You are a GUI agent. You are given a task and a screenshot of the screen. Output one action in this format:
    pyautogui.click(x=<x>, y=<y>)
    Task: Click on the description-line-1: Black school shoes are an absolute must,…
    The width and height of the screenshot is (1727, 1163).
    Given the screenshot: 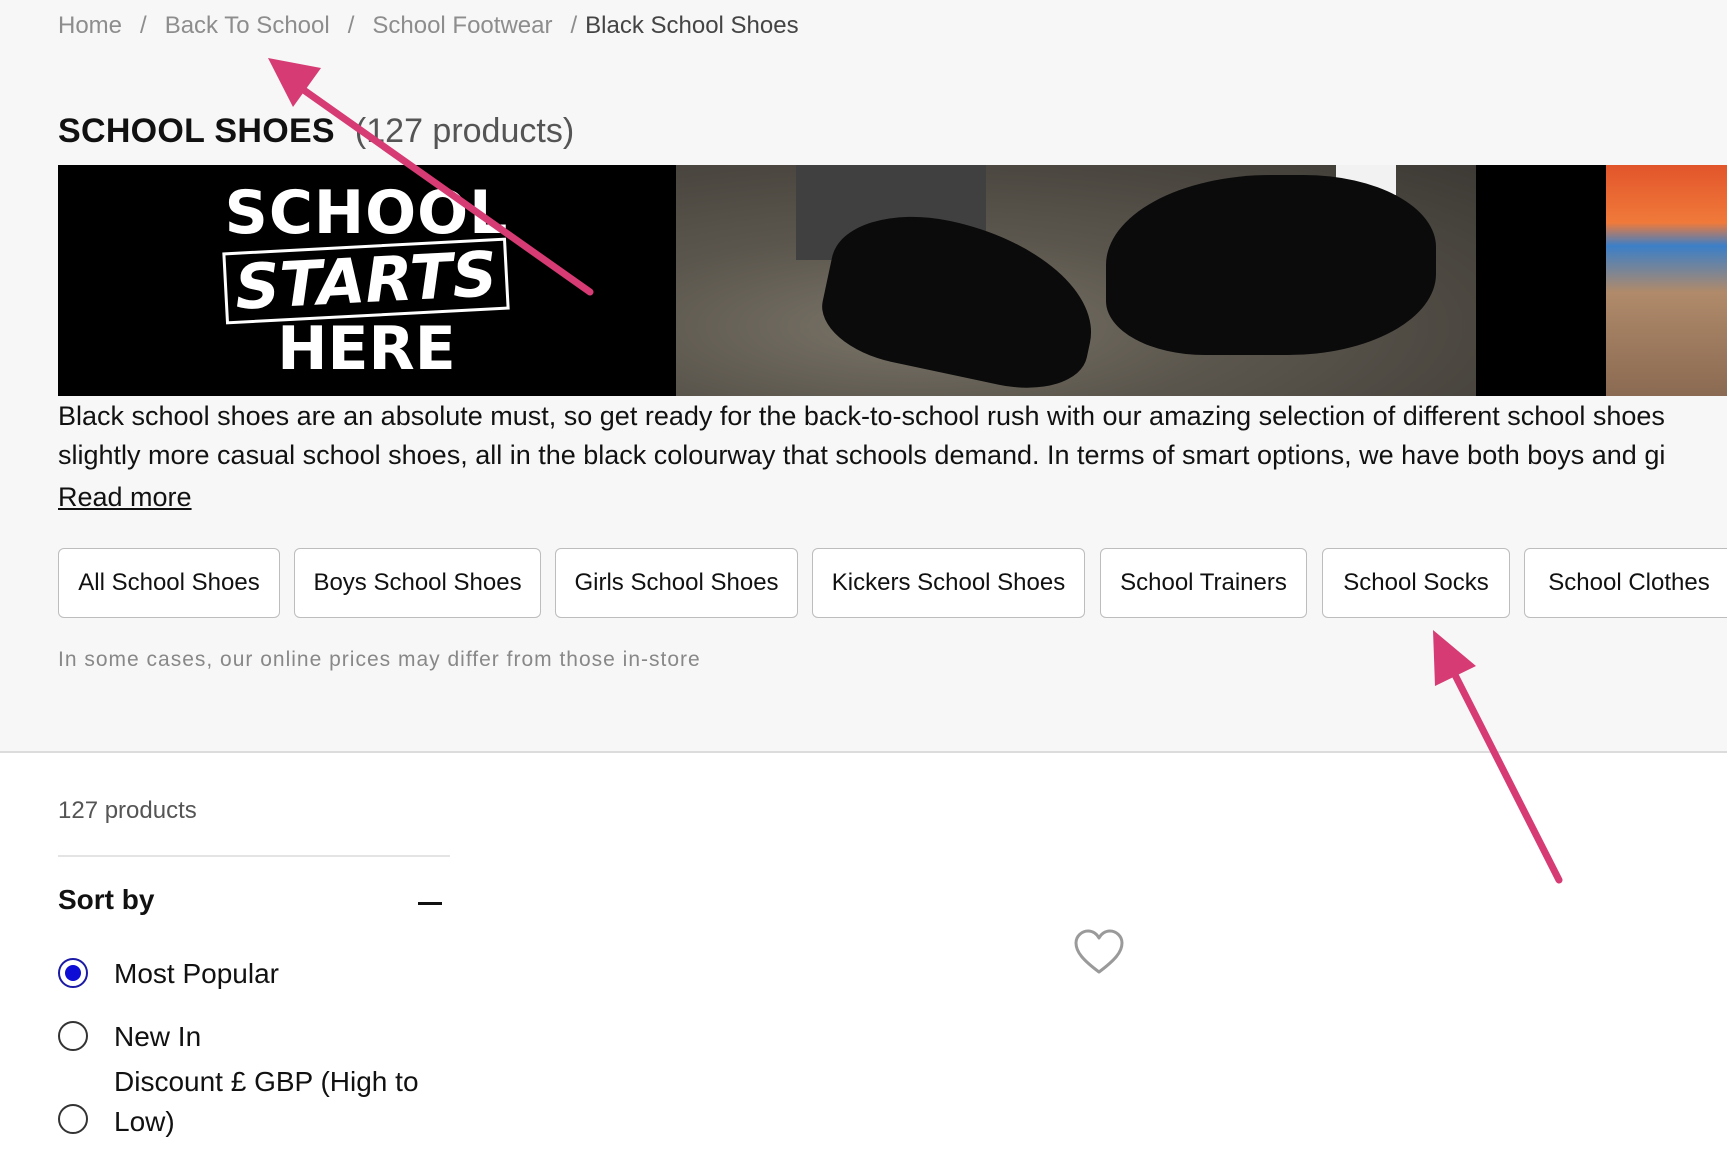 What is the action you would take?
    pyautogui.click(x=861, y=416)
    